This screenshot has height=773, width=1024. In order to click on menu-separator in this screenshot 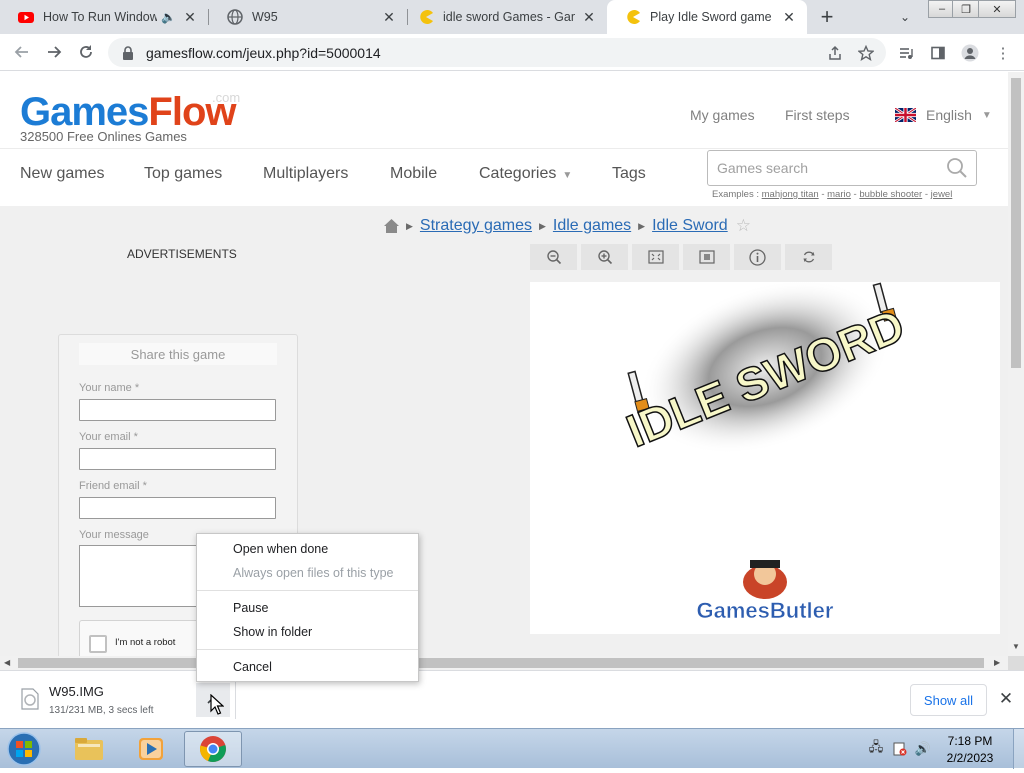, I will do `click(307, 590)`.